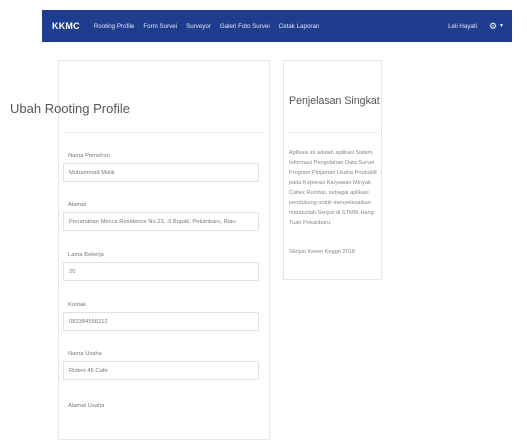 This screenshot has width=527, height=440. Describe the element at coordinates (493, 26) in the screenshot. I see `gear-icon: ⚙` at that location.